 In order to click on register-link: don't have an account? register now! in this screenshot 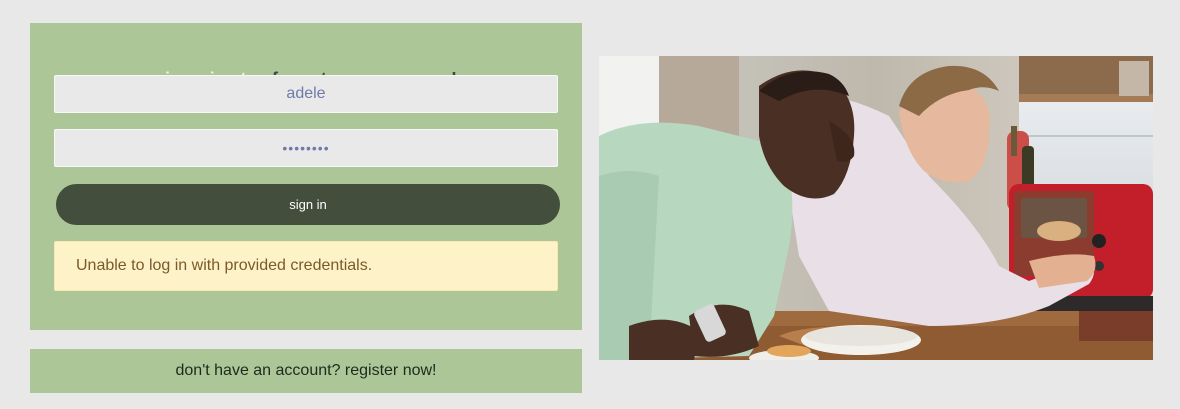, I will do `click(306, 371)`.